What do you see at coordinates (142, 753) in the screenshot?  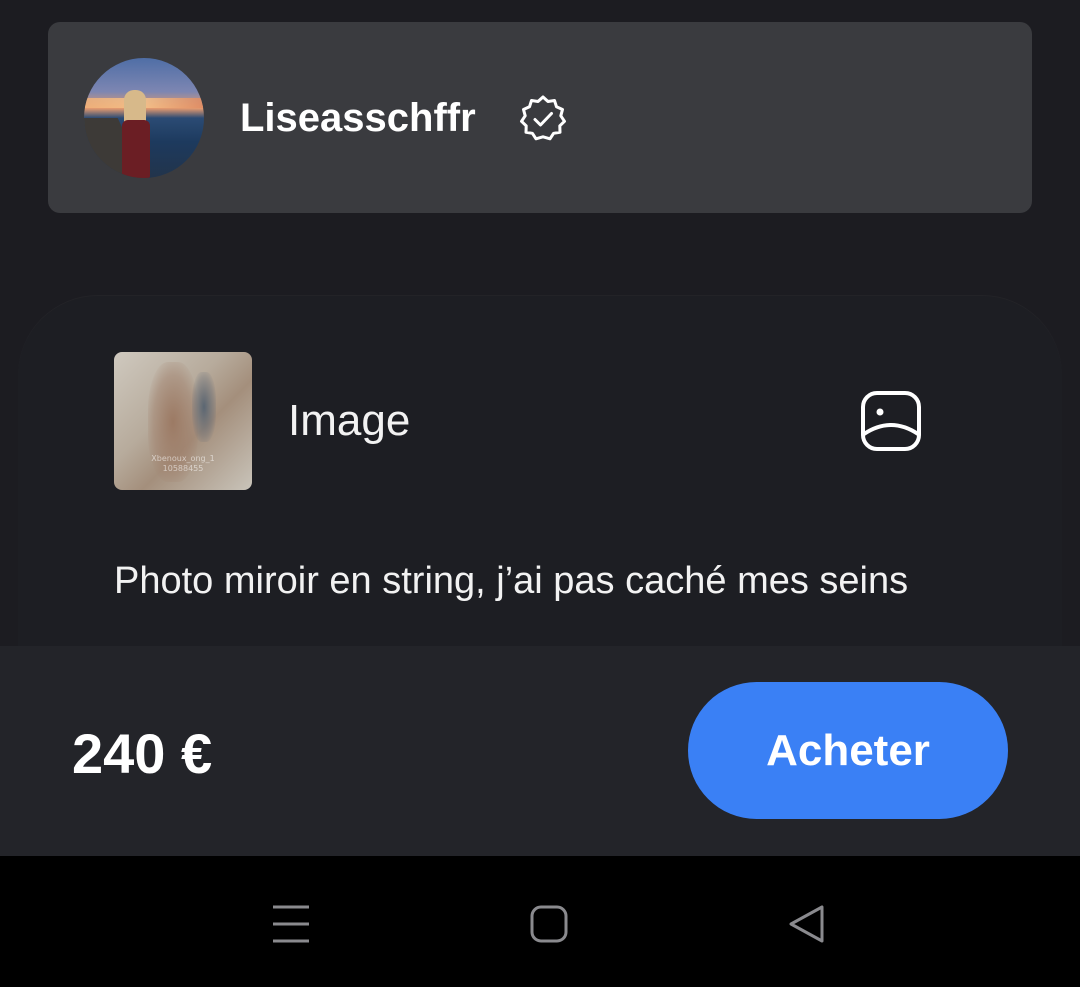 I see `price: 240 €` at bounding box center [142, 753].